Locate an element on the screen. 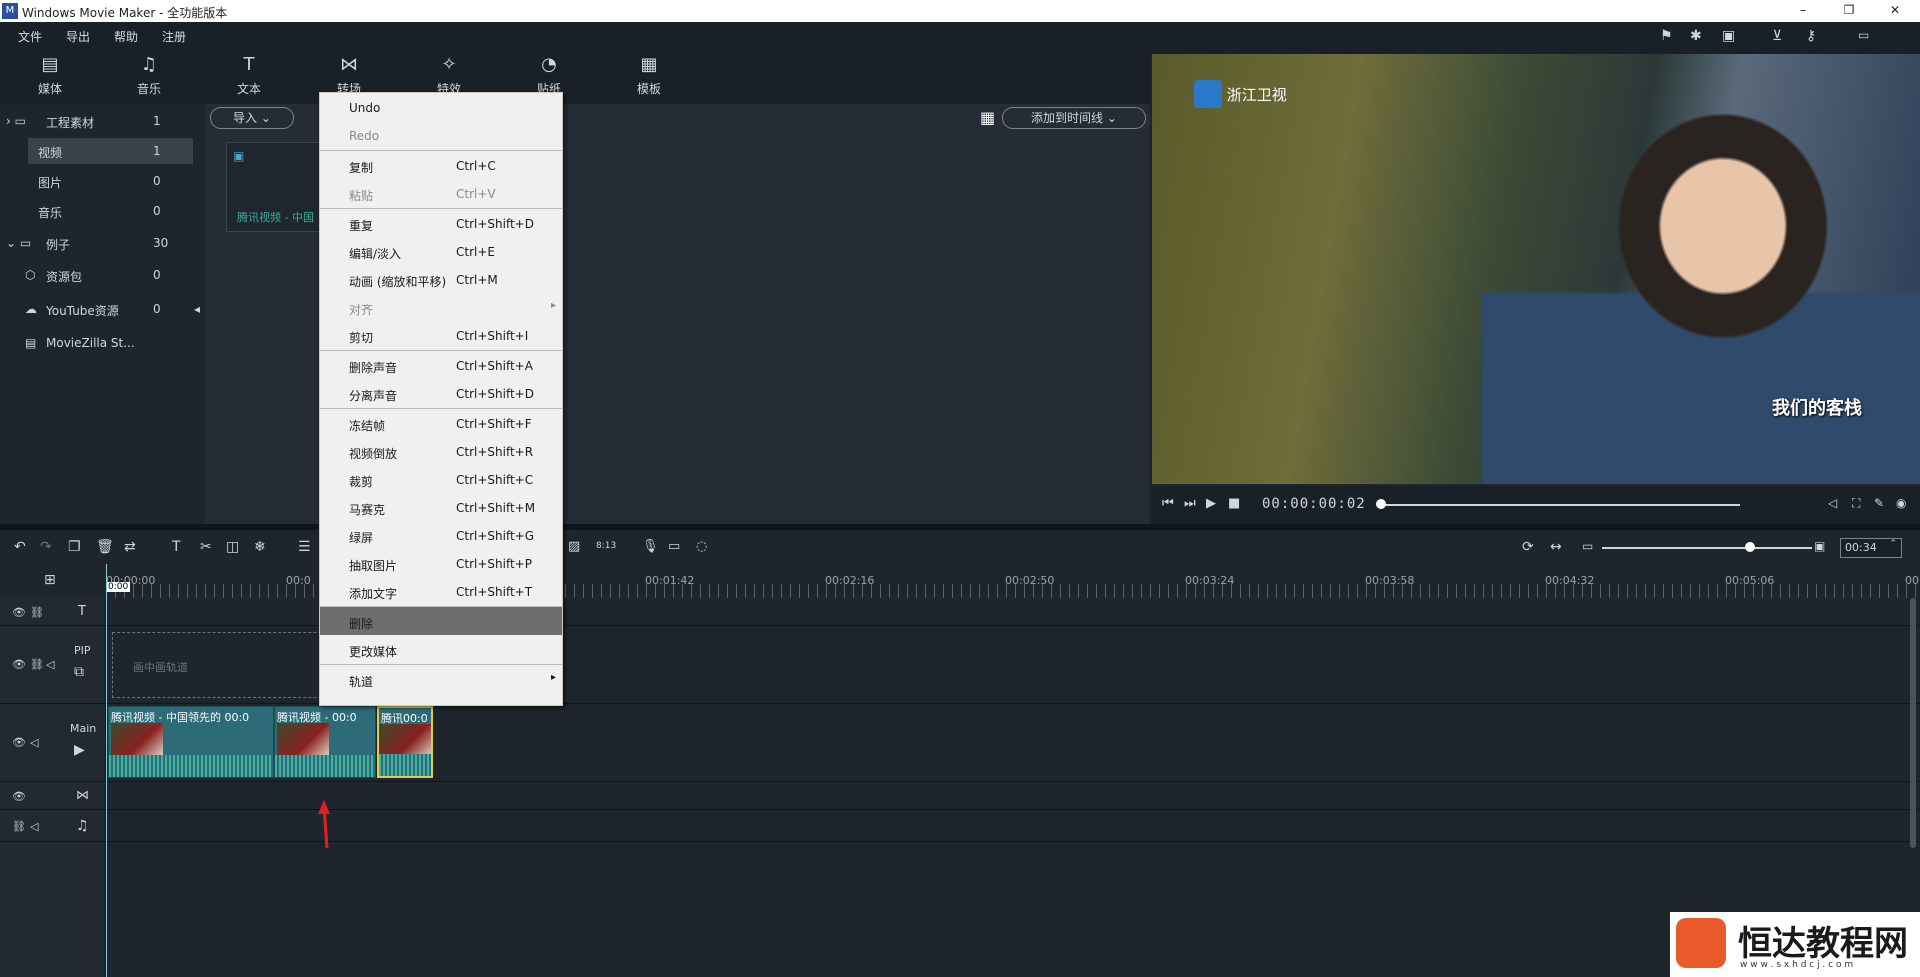  timeline-clip-selected: 腾讯00:0 is located at coordinates (405, 742).